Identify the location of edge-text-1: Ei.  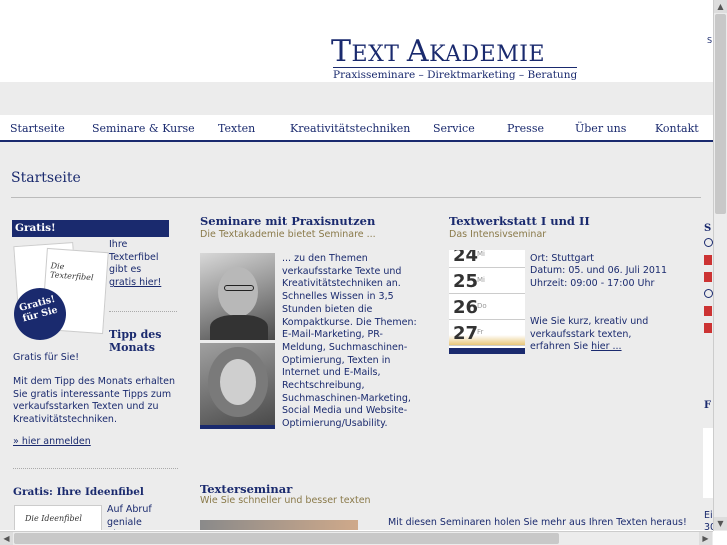
(708, 515).